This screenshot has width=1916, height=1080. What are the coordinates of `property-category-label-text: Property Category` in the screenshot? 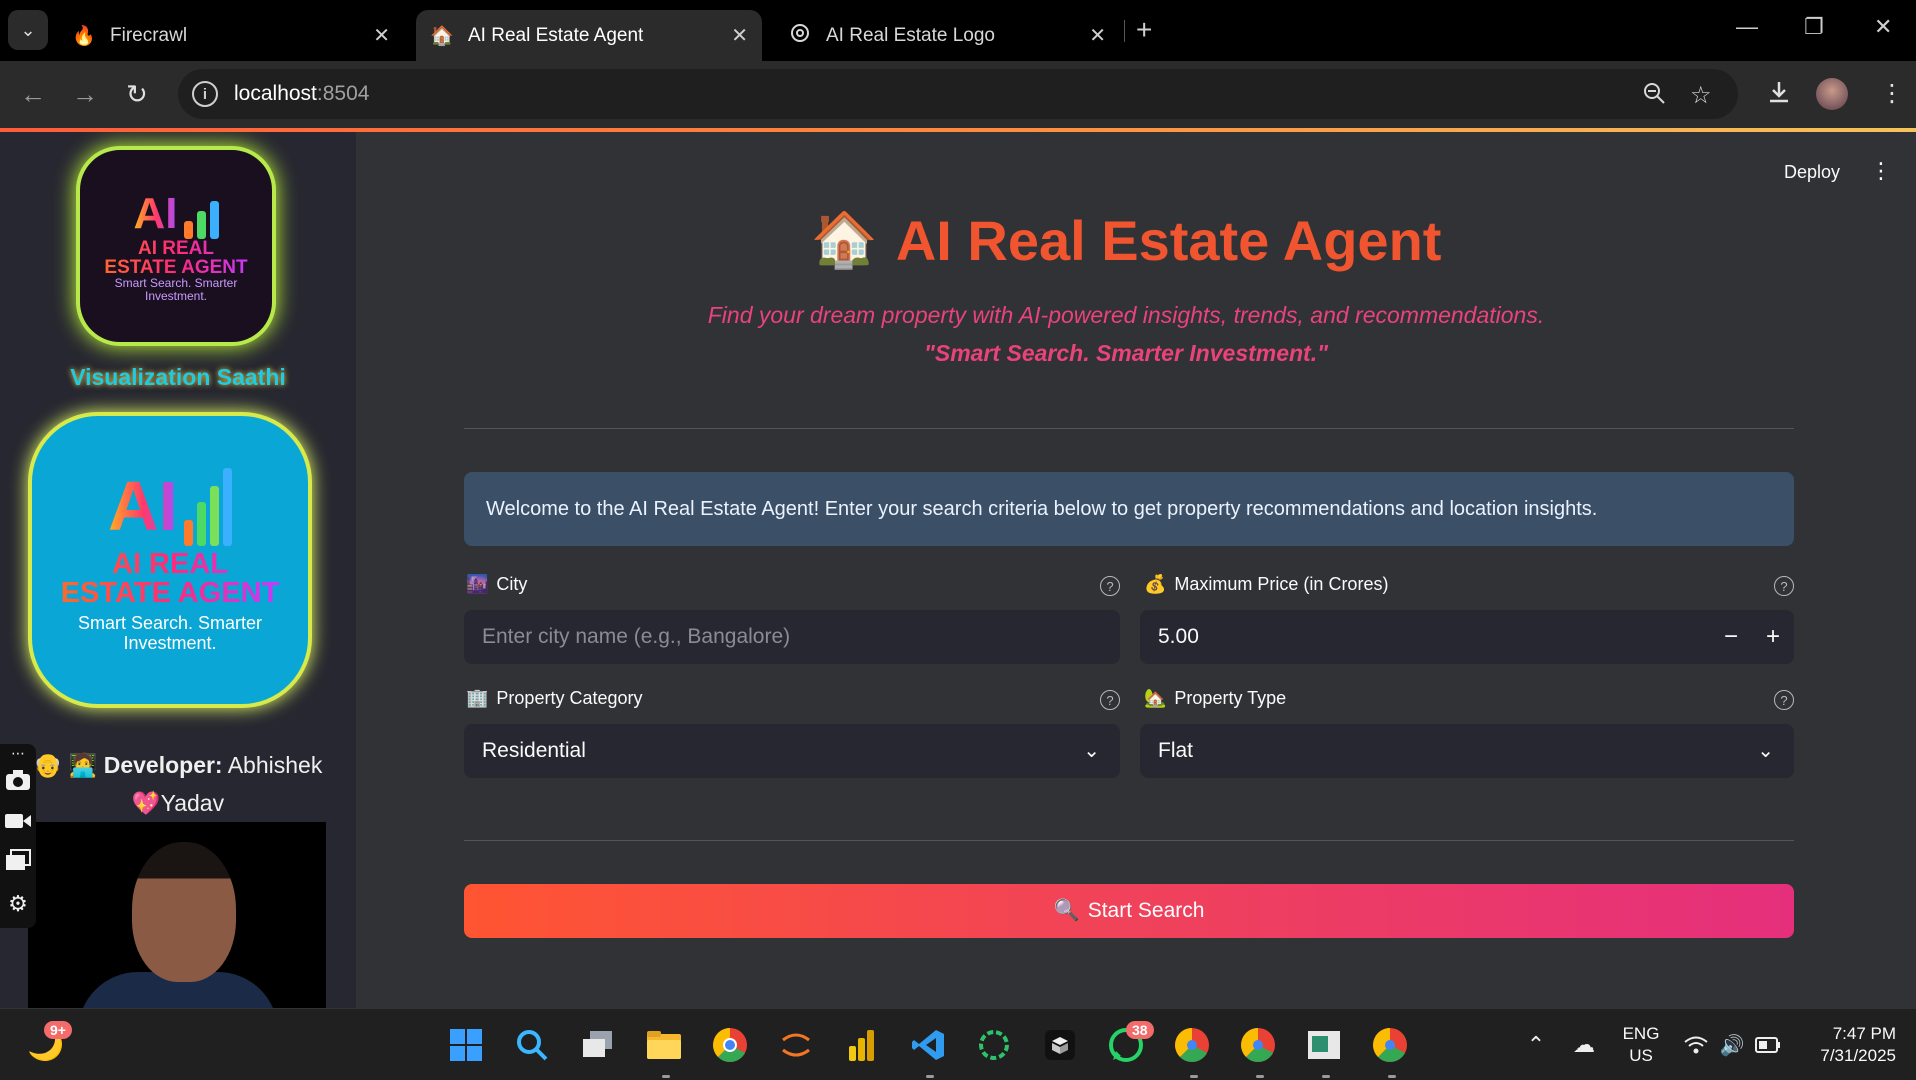 It's located at (569, 698).